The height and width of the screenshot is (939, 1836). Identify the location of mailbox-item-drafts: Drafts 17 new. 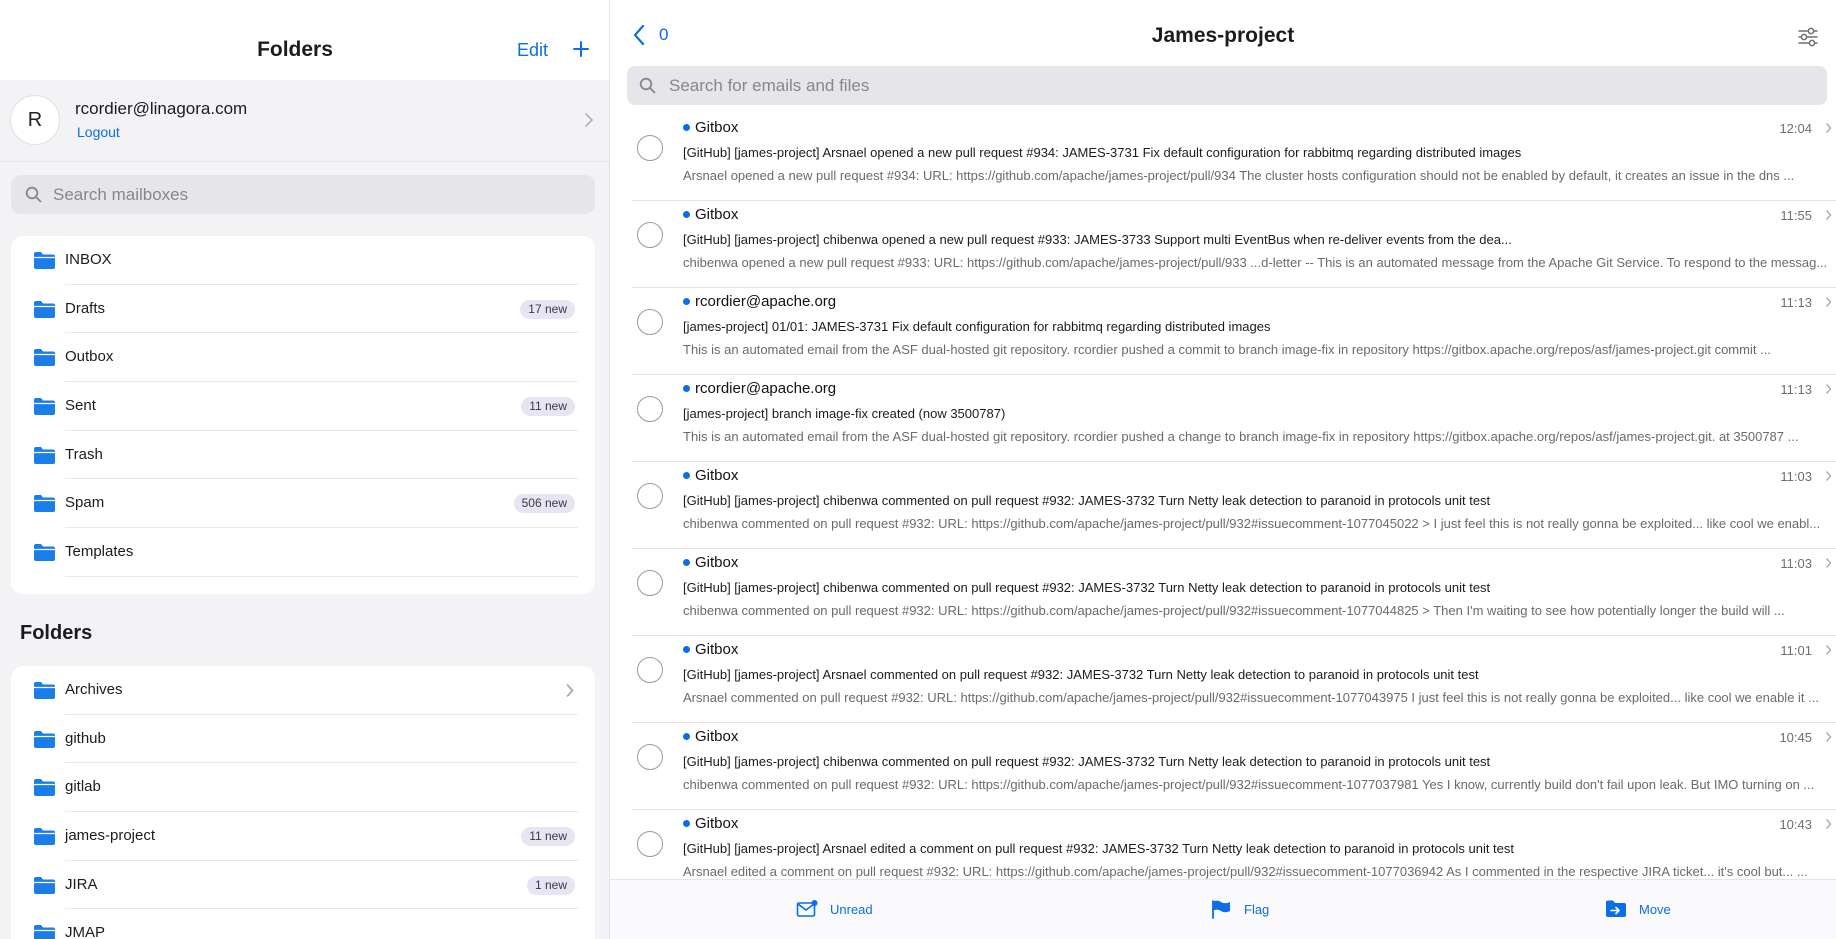
(303, 309).